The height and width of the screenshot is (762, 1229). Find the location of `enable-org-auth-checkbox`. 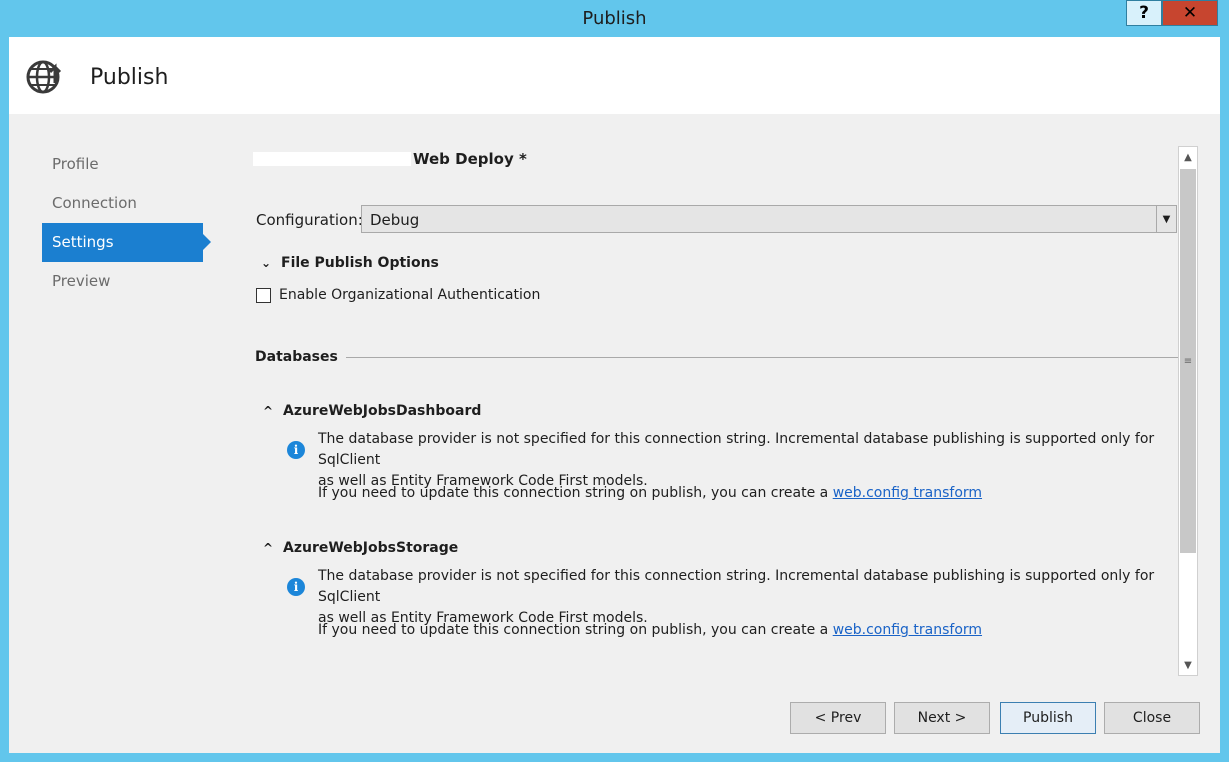

enable-org-auth-checkbox is located at coordinates (263, 295).